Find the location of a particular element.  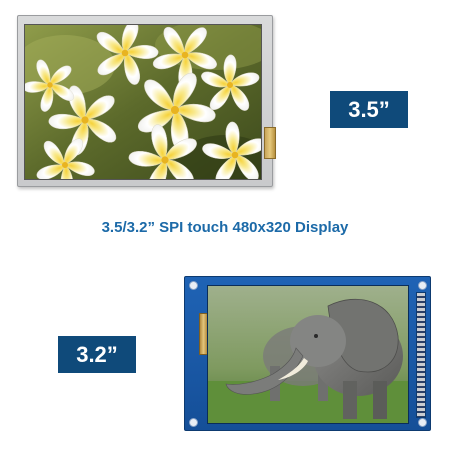

size-badge-3-5: 3.5” is located at coordinates (369, 109).